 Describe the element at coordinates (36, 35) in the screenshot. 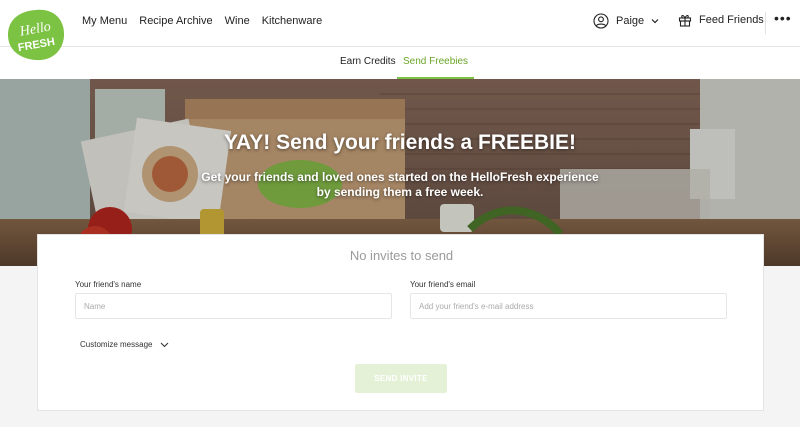

I see `hellofresh-logo: Hello FRESH` at that location.